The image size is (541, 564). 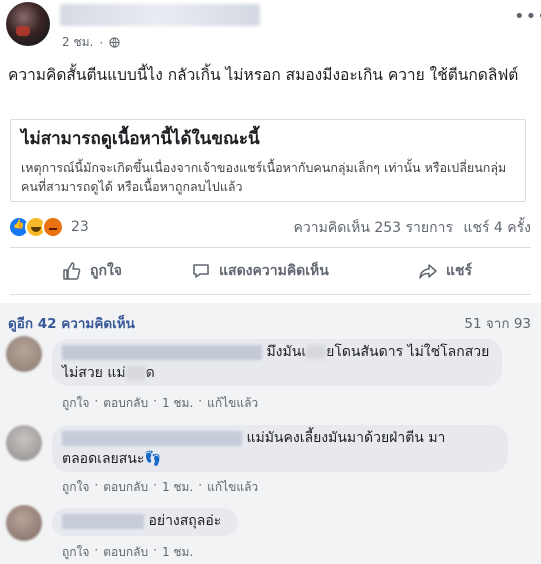 I want to click on like-button: ถูกใจ, so click(x=92, y=271).